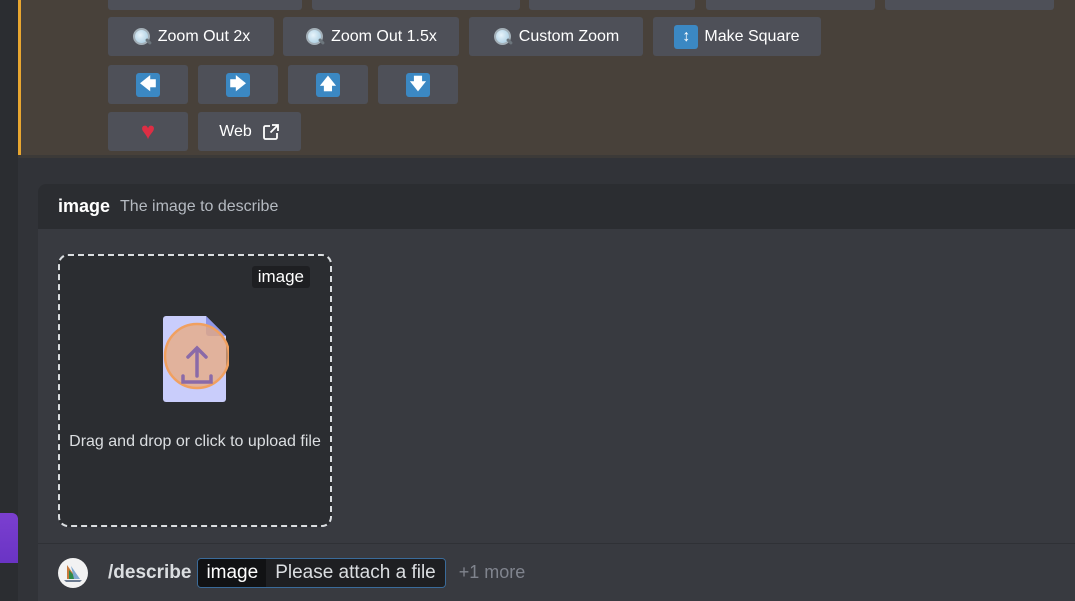 Image resolution: width=1075 pixels, height=601 pixels. I want to click on bot-avatar, so click(73, 572).